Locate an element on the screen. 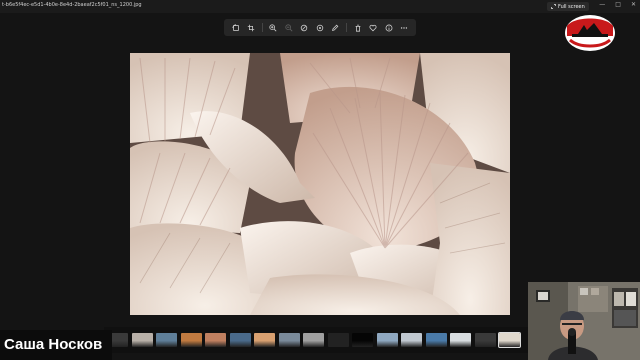  filter-icon is located at coordinates (320, 28).